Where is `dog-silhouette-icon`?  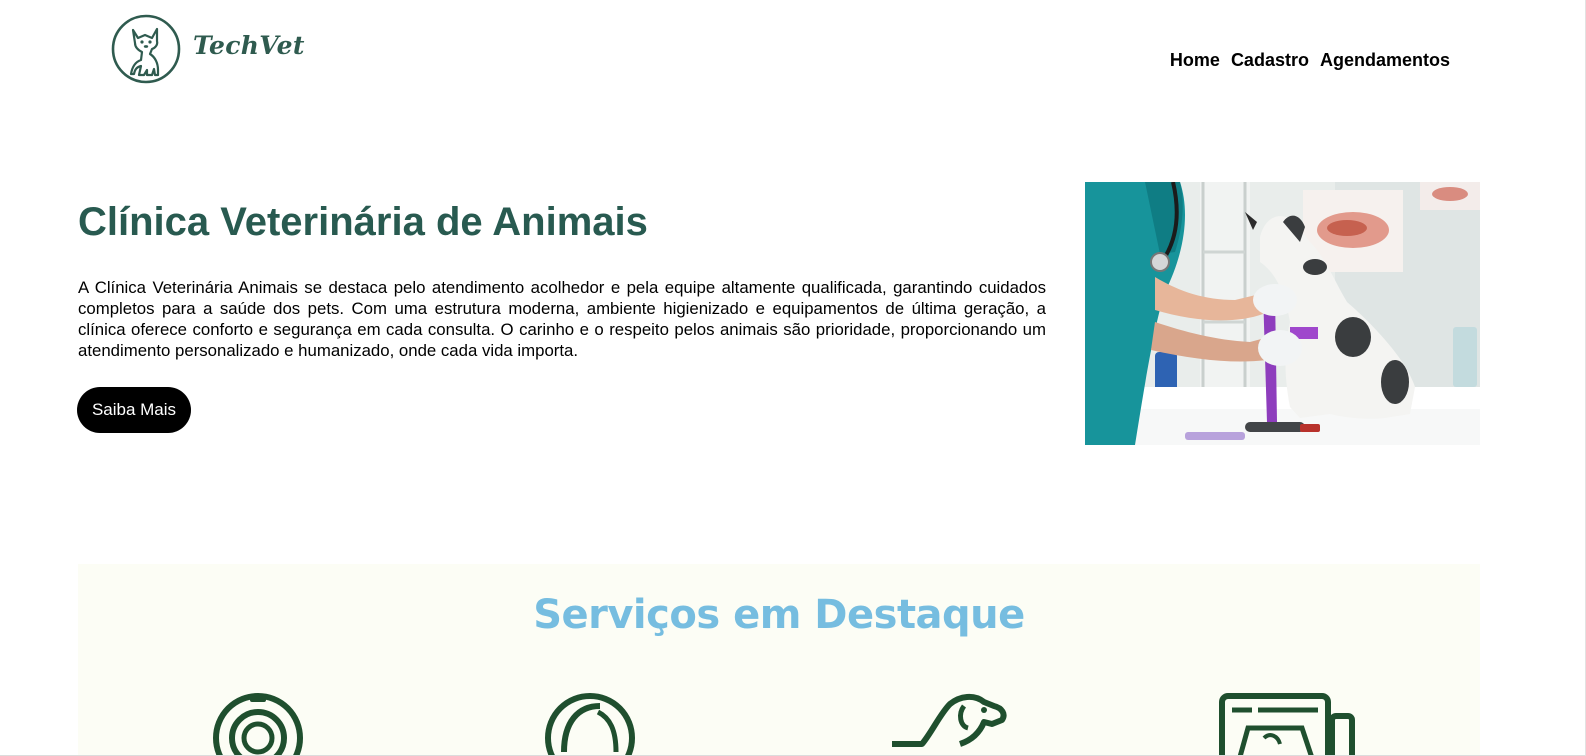
dog-silhouette-icon is located at coordinates (146, 49).